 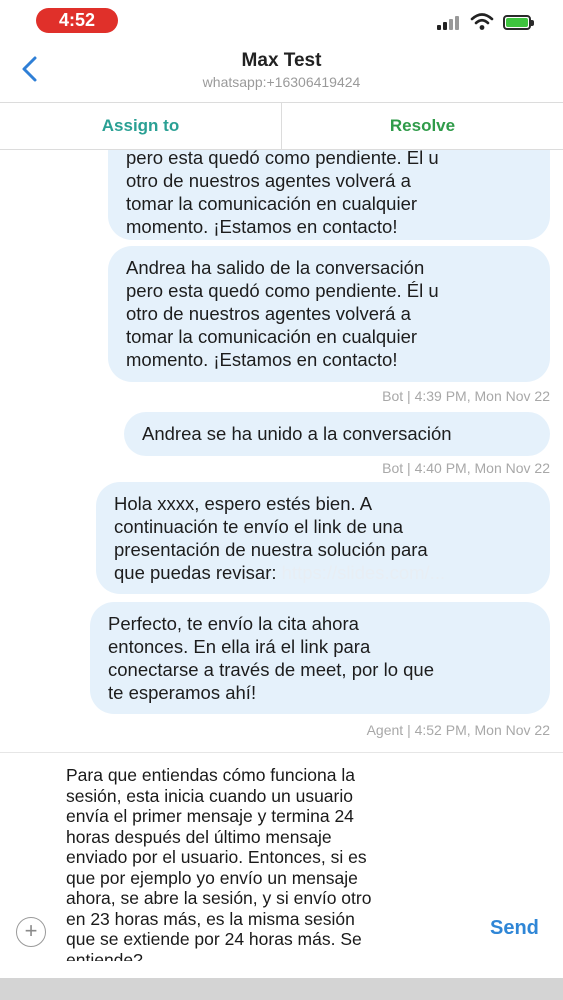 What do you see at coordinates (31, 932) in the screenshot?
I see `plus-circle-icon: +` at bounding box center [31, 932].